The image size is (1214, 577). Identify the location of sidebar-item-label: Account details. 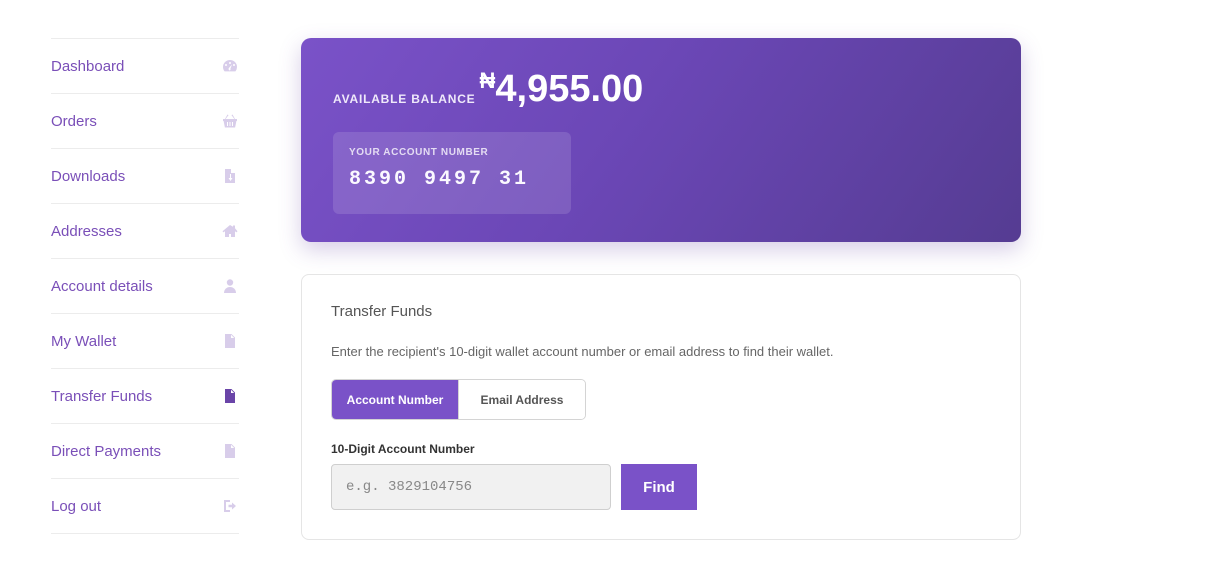
(102, 286).